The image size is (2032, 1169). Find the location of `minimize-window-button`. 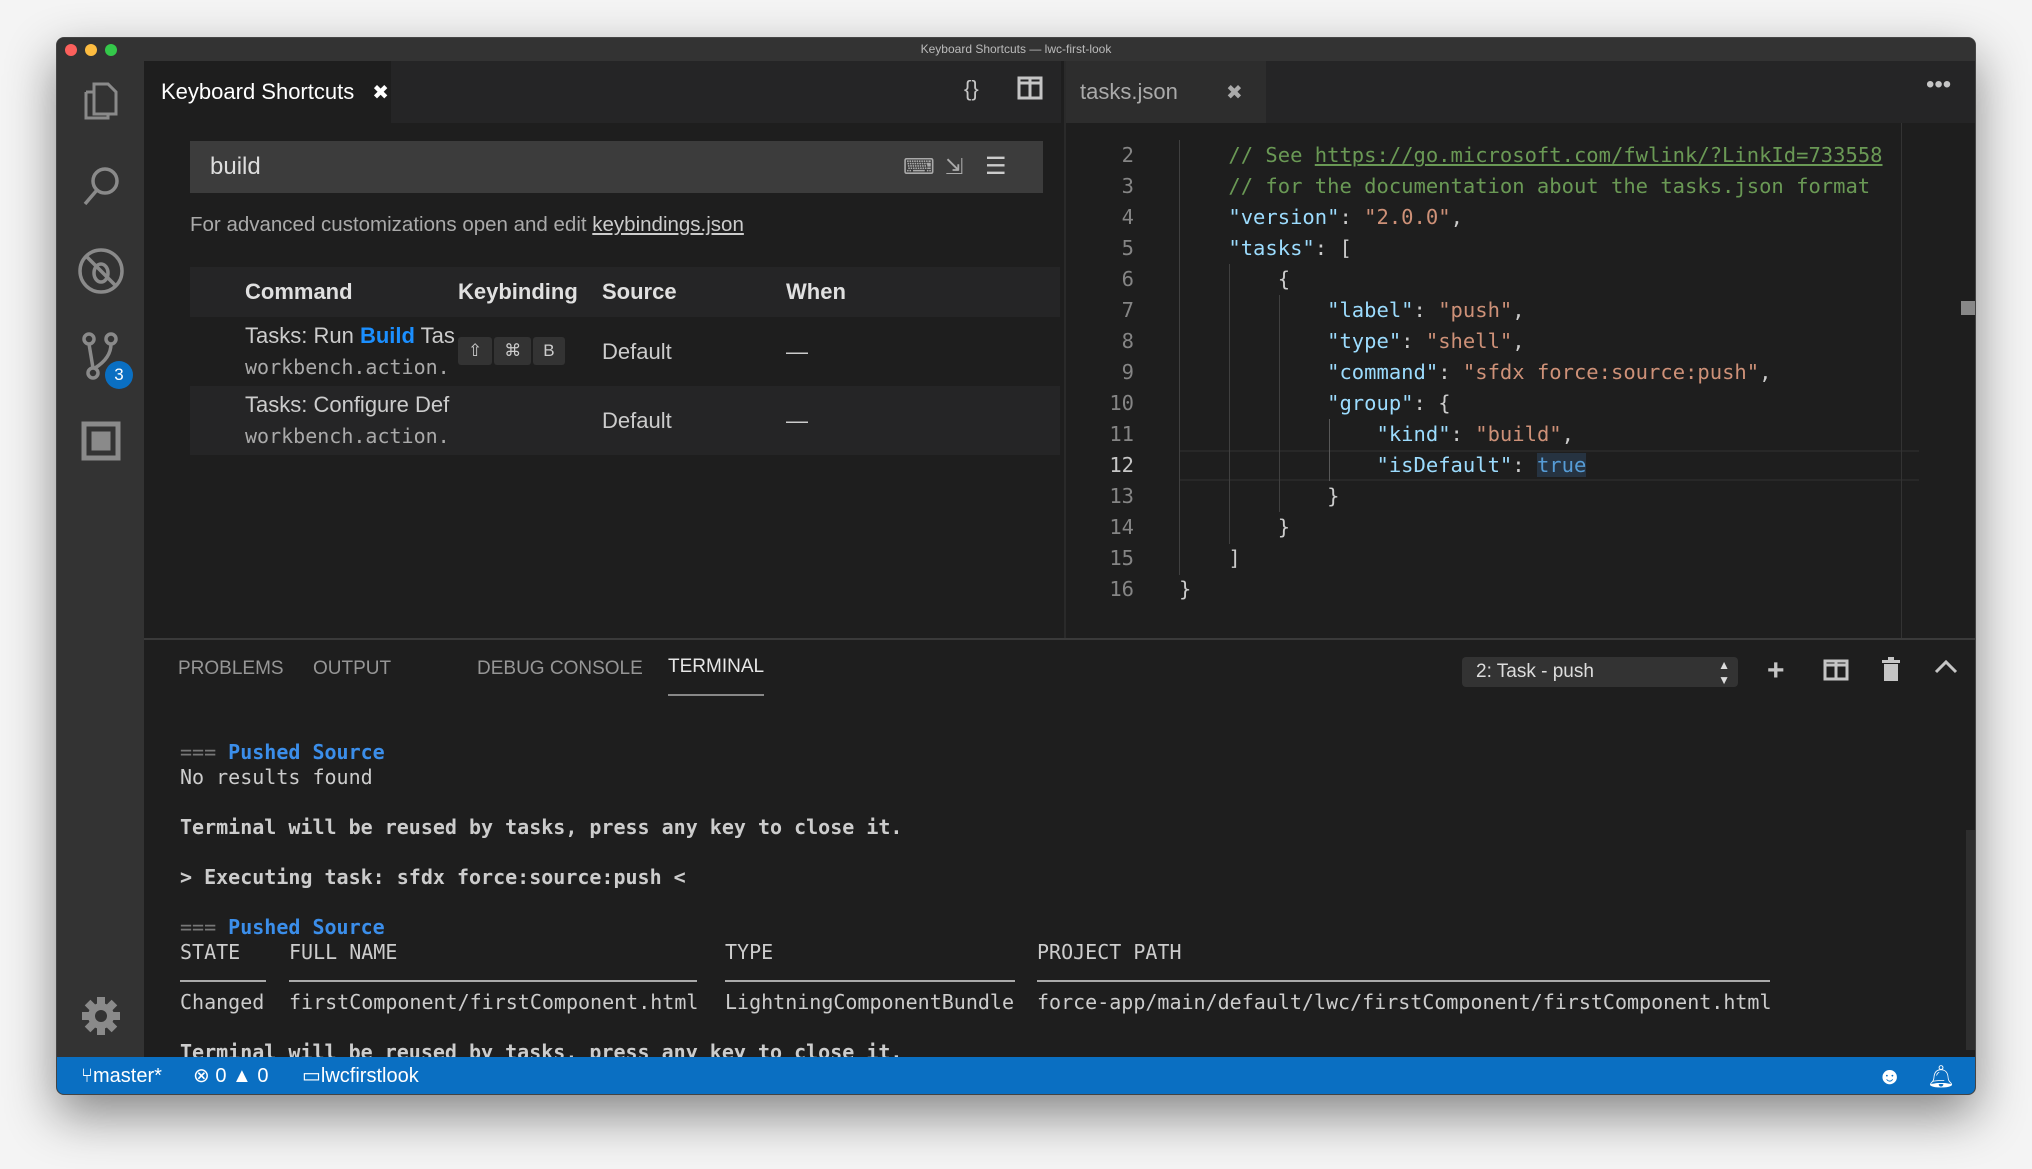

minimize-window-button is located at coordinates (91, 50).